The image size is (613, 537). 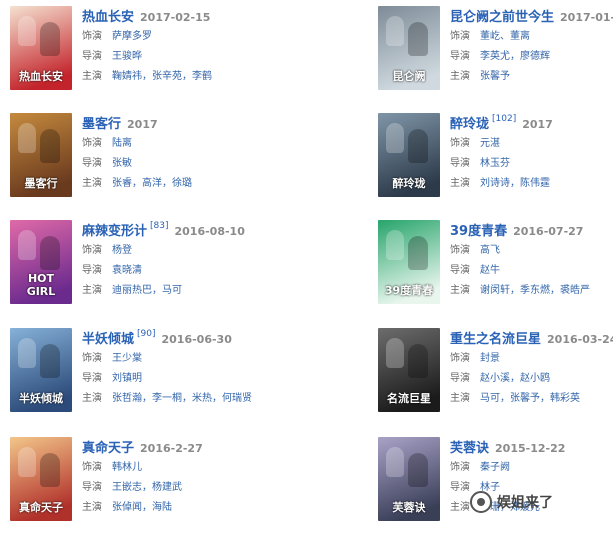 I want to click on release-date: 2016-06-30, so click(x=196, y=339).